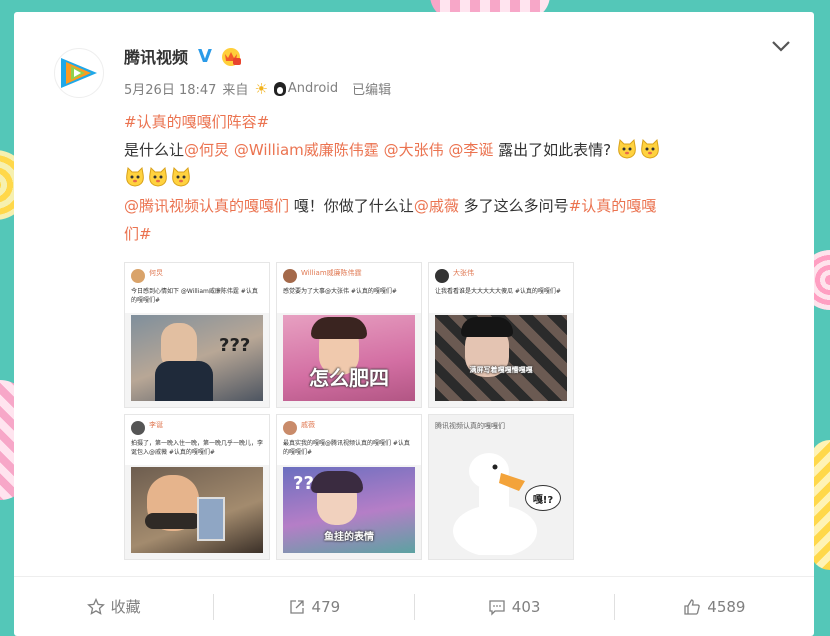 The width and height of the screenshot is (830, 636). I want to click on question-marks: ???, so click(235, 345).